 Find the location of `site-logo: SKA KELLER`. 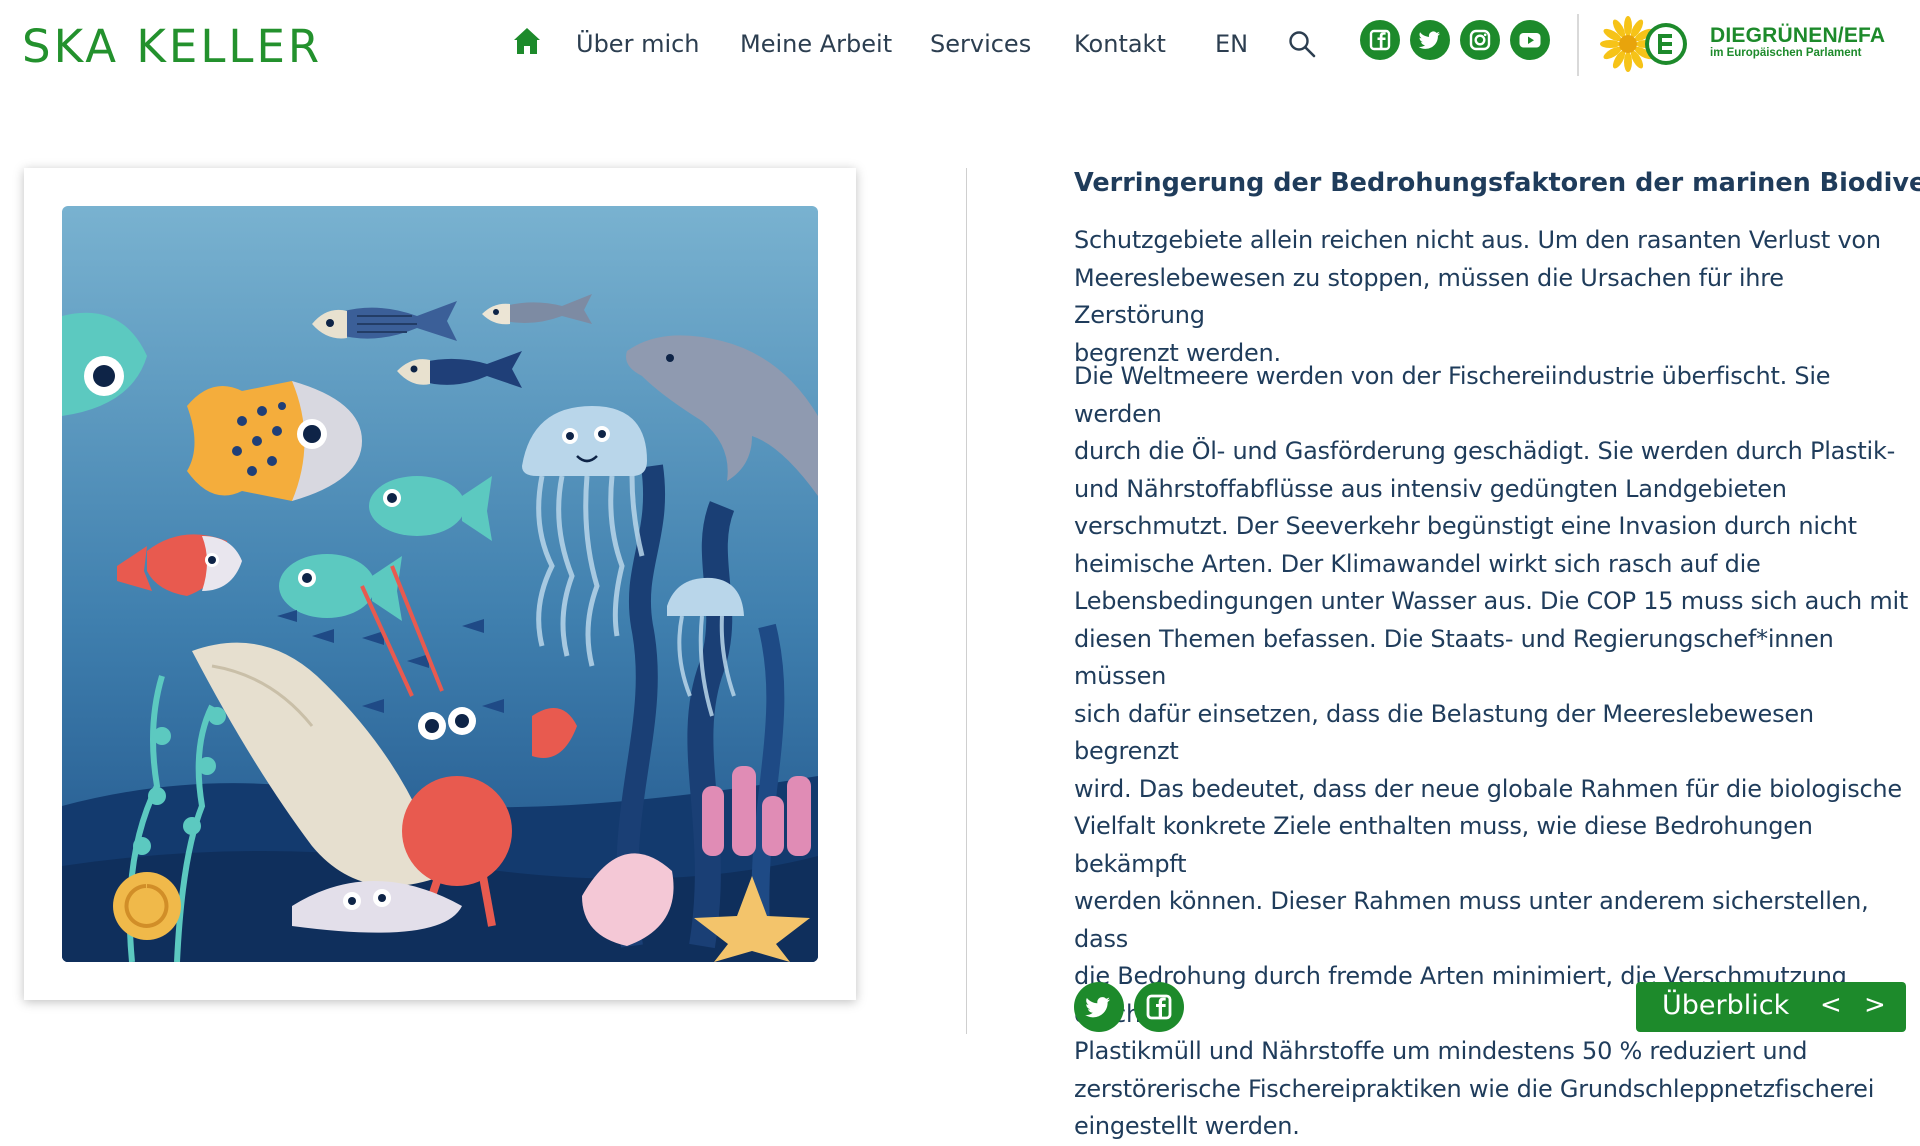

site-logo: SKA KELLER is located at coordinates (172, 46).